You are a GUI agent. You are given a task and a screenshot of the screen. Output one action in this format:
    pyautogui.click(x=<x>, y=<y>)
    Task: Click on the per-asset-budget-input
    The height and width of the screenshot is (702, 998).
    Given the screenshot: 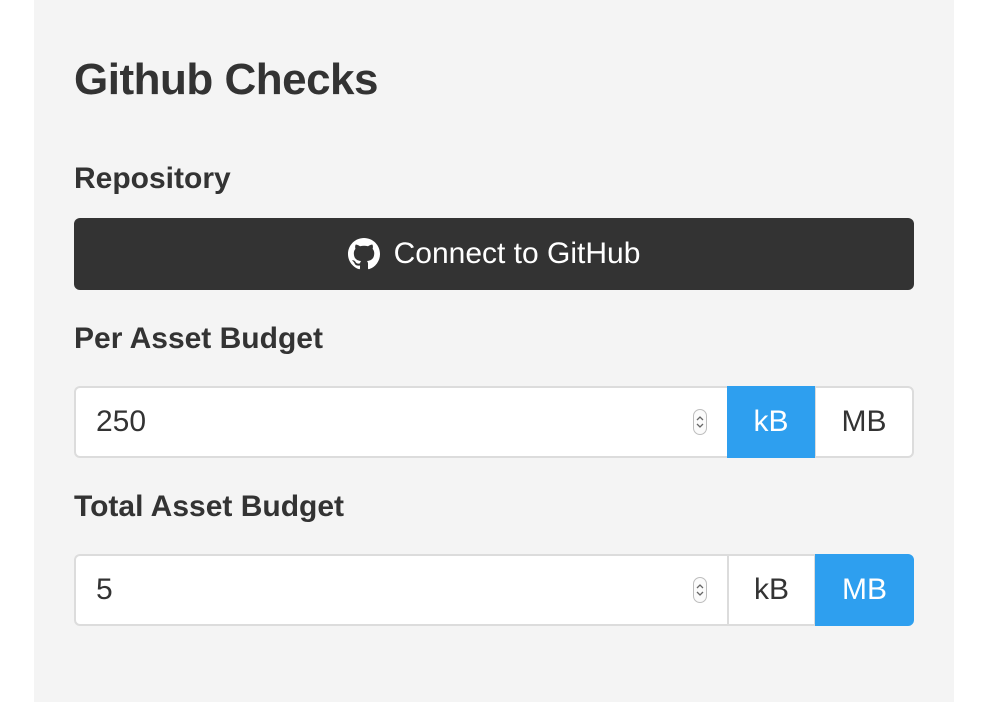 What is the action you would take?
    pyautogui.click(x=376, y=422)
    